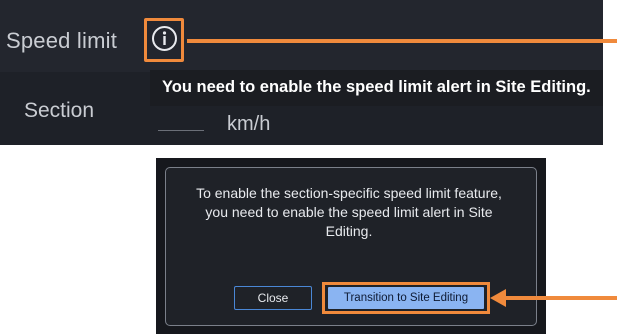 The height and width of the screenshot is (334, 617). Describe the element at coordinates (402, 41) in the screenshot. I see `callout-line` at that location.